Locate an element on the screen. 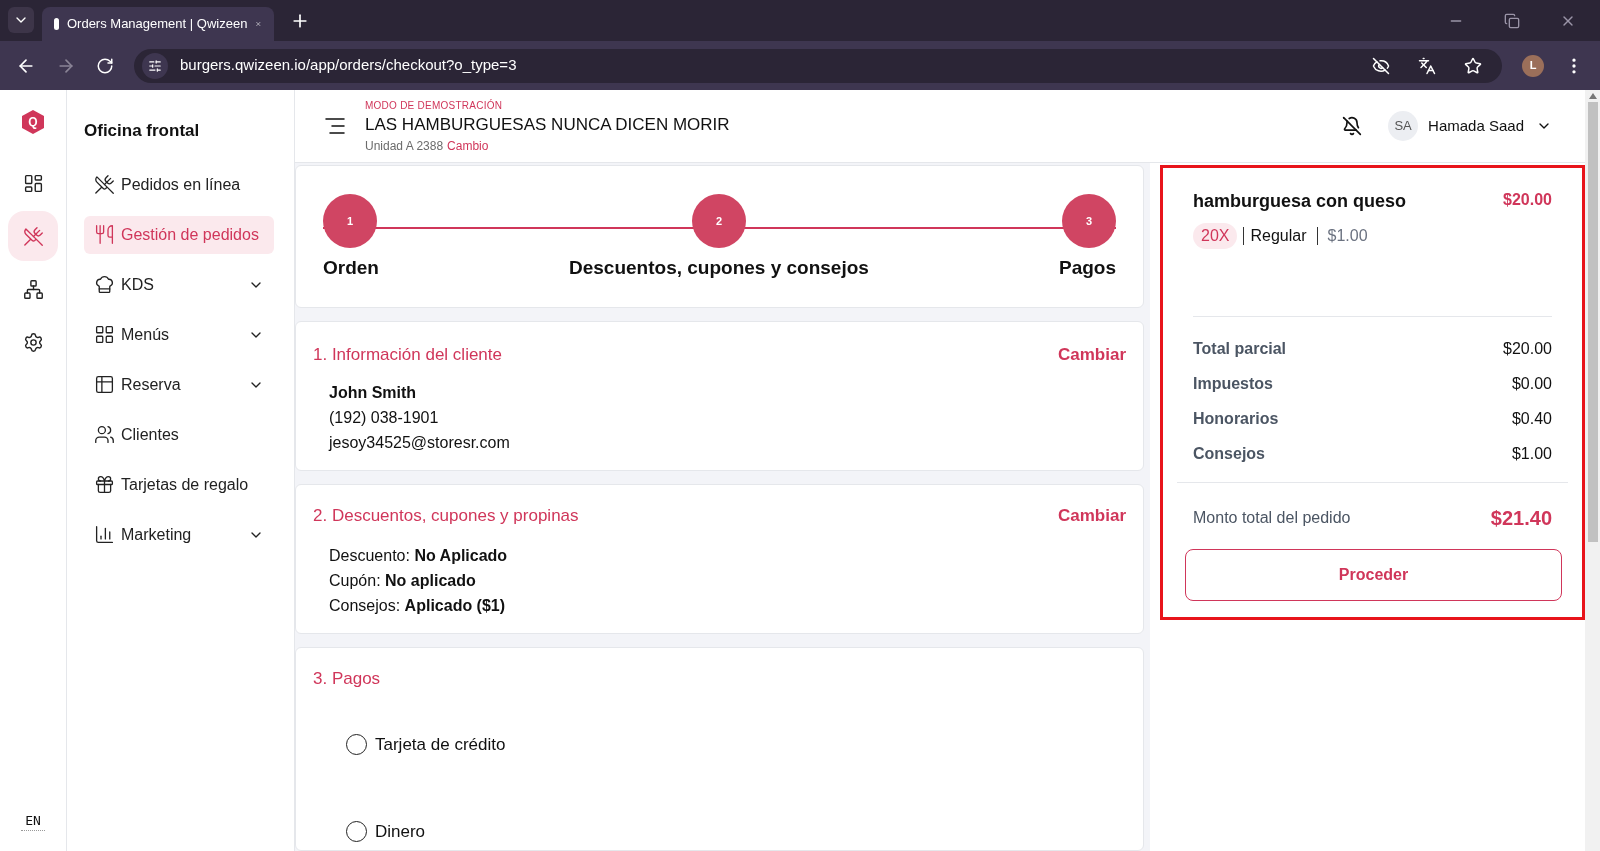 Image resolution: width=1600 pixels, height=851 pixels. tab-list-button is located at coordinates (21, 20).